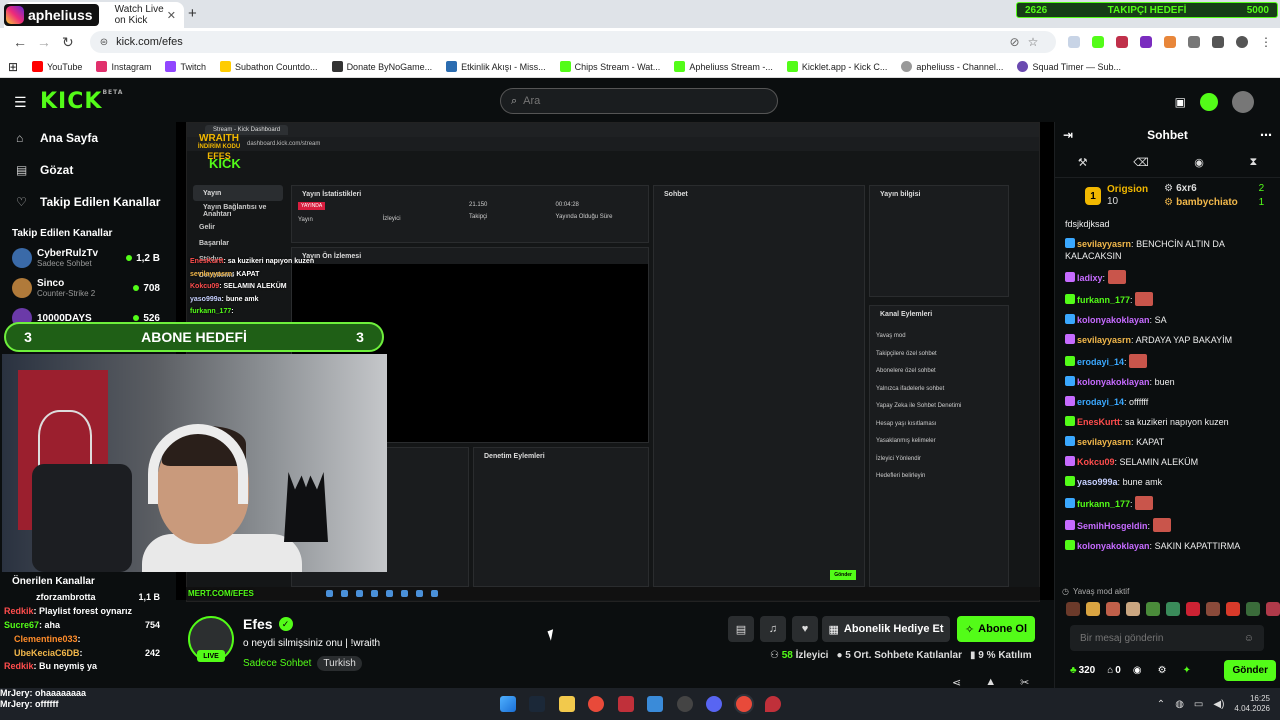 Image resolution: width=1280 pixels, height=720 pixels. Describe the element at coordinates (744, 704) in the screenshot. I see `chrome-active-icon` at that location.